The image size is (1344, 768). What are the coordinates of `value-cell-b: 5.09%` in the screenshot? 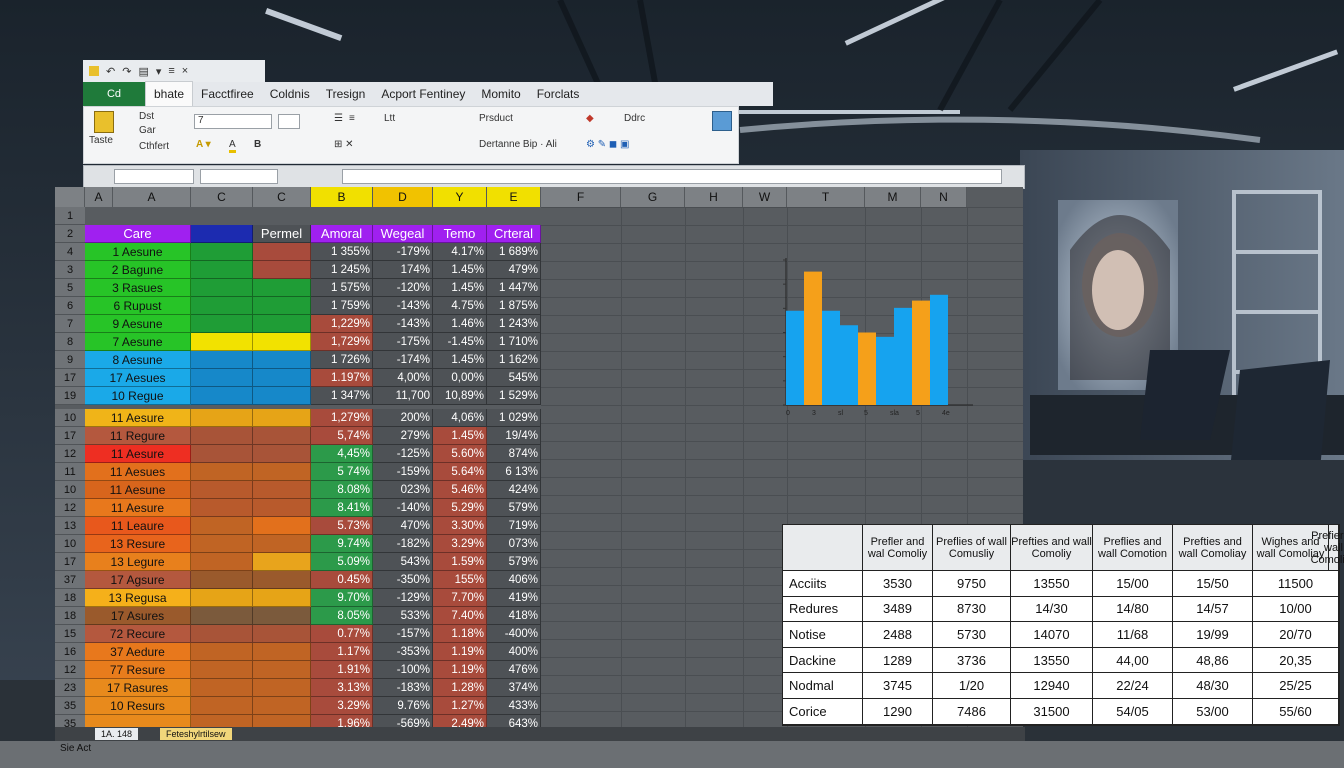 It's located at (342, 562).